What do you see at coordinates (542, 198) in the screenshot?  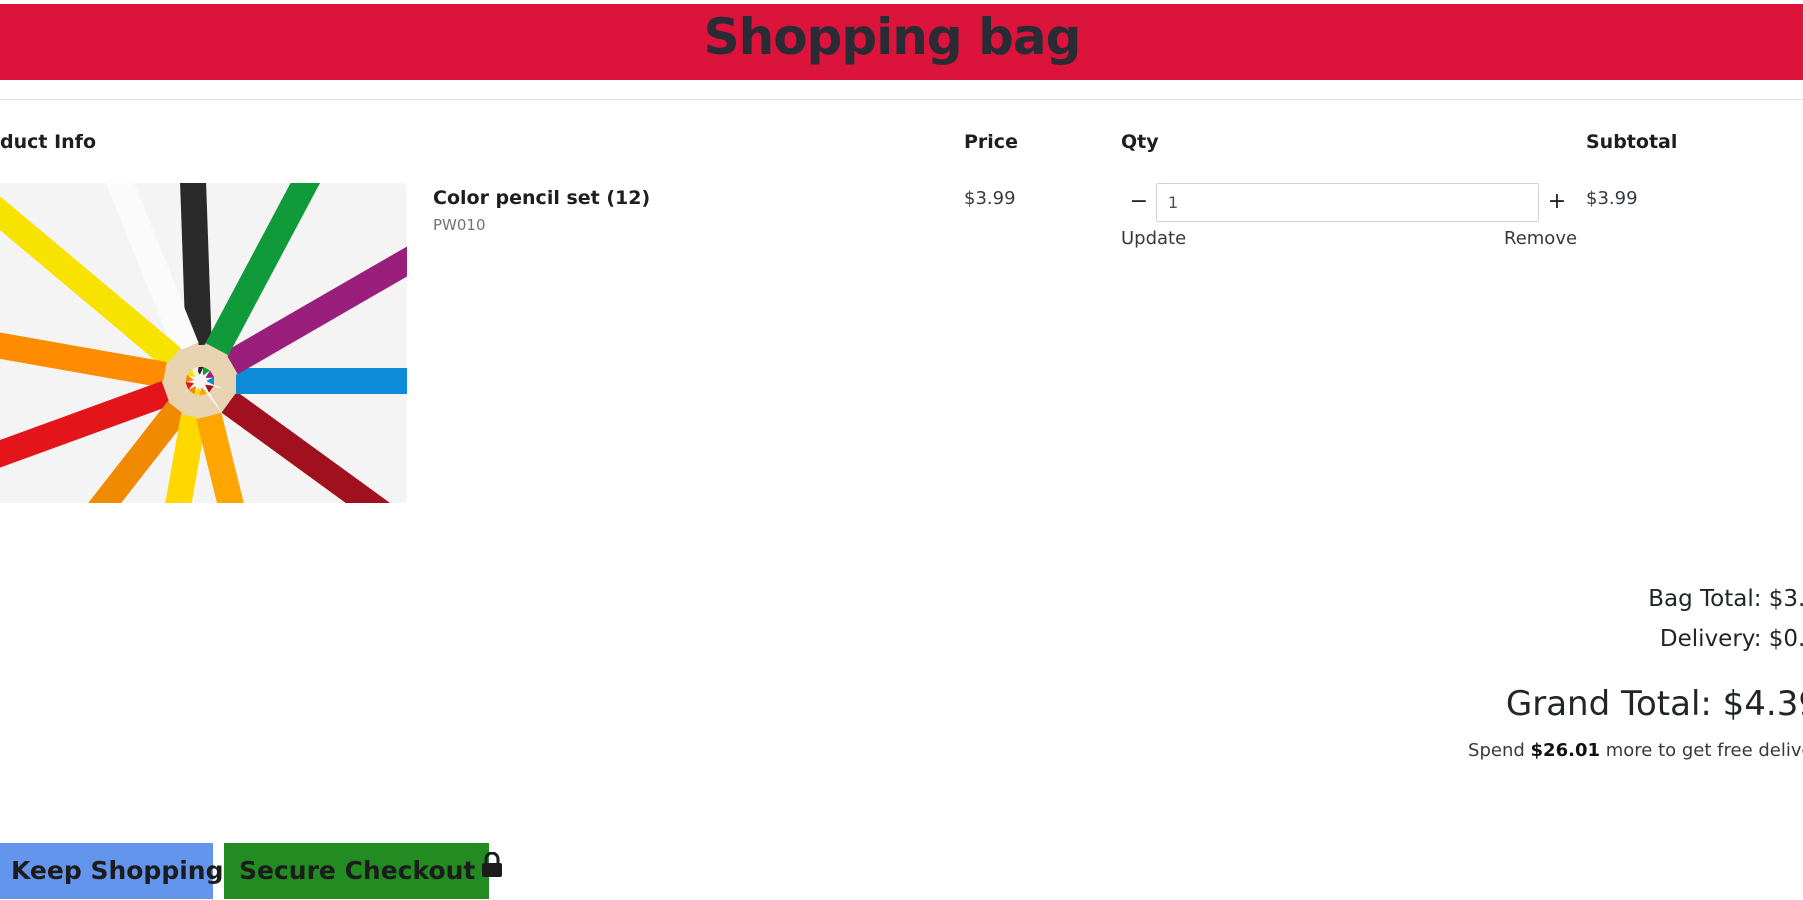 I see `product-name: Color pencil set (12)` at bounding box center [542, 198].